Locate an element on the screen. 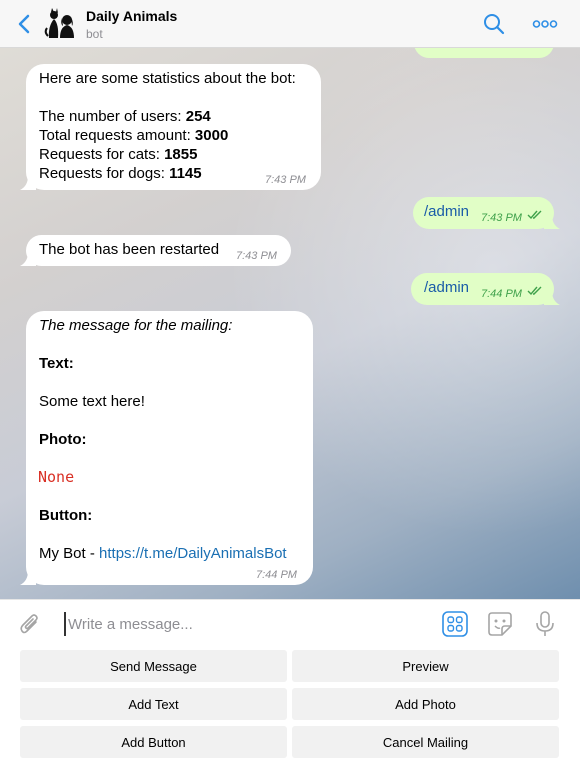 Image resolution: width=580 pixels, height=770 pixels. bot-keyboard-button is located at coordinates (455, 624).